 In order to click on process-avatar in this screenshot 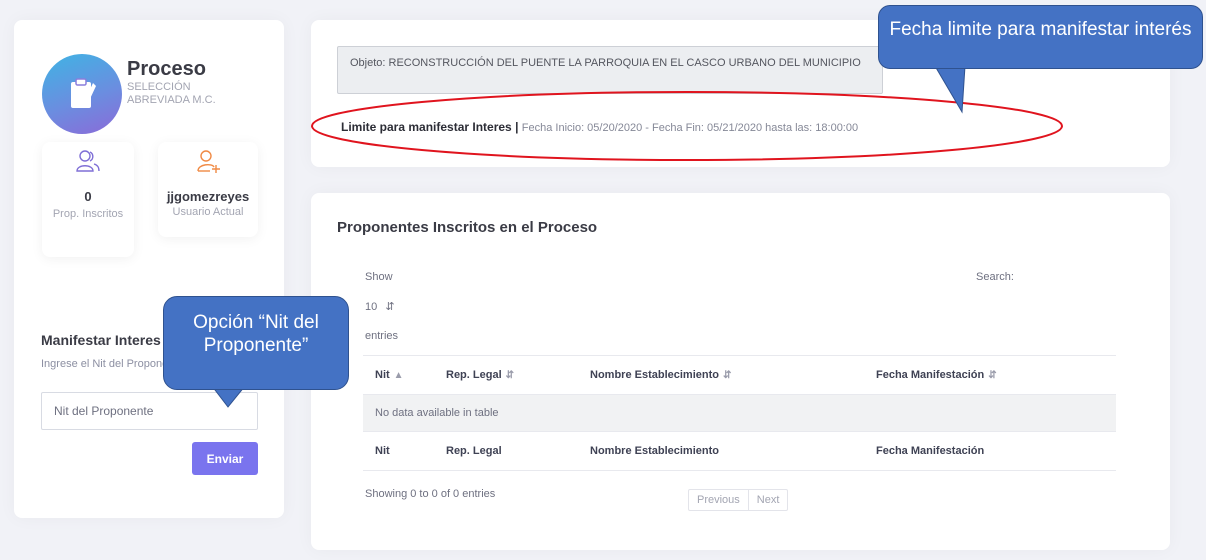, I will do `click(82, 94)`.